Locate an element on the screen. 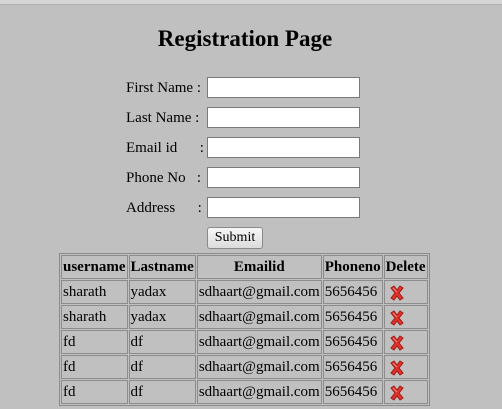  last-name-row: Last Name : is located at coordinates (246, 118).